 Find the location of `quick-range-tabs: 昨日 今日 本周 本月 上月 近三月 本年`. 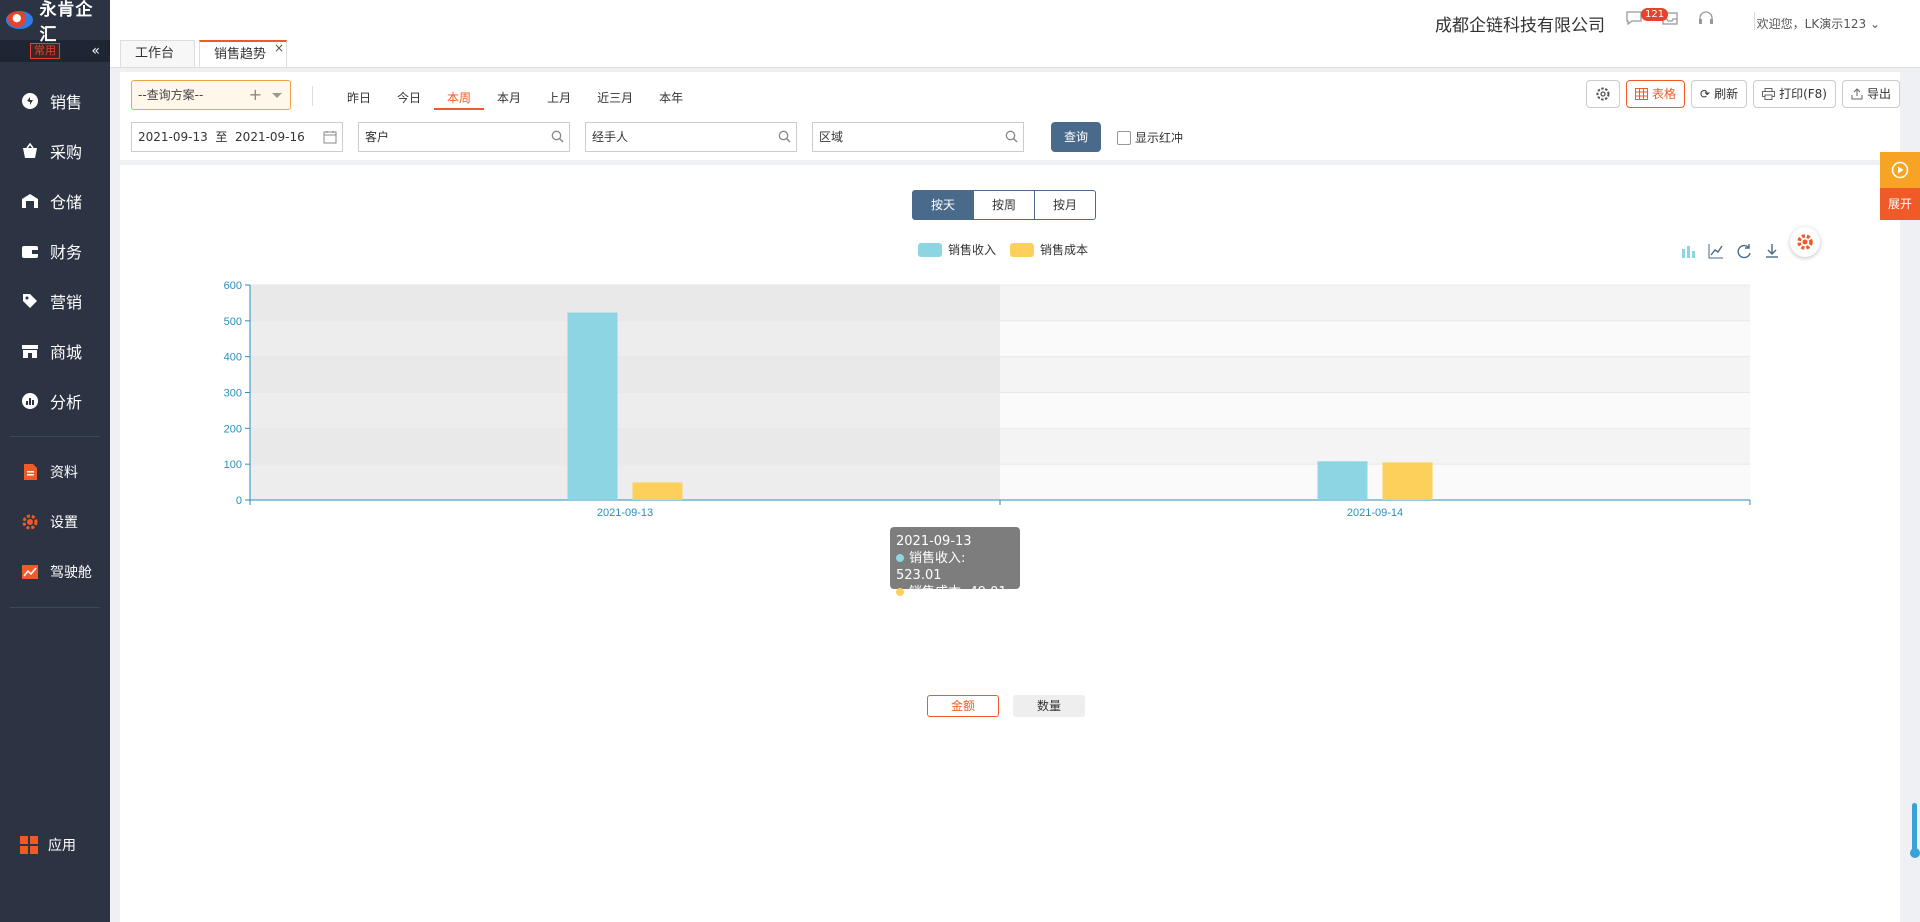

quick-range-tabs: 昨日 今日 本周 本月 上月 近三月 本年 is located at coordinates (515, 98).